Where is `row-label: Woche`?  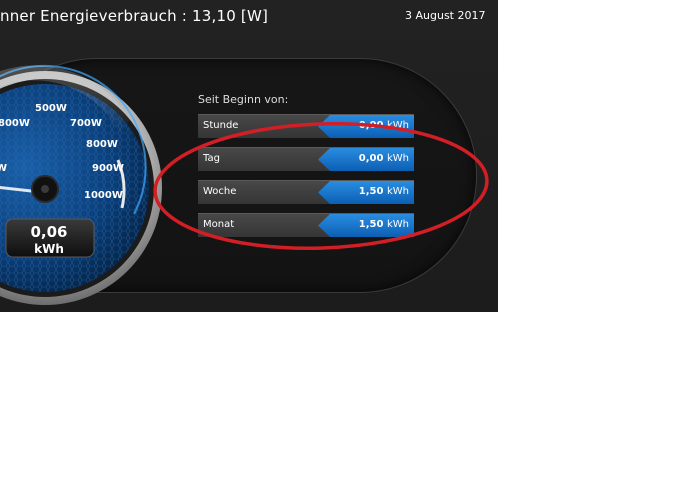 row-label: Woche is located at coordinates (220, 191).